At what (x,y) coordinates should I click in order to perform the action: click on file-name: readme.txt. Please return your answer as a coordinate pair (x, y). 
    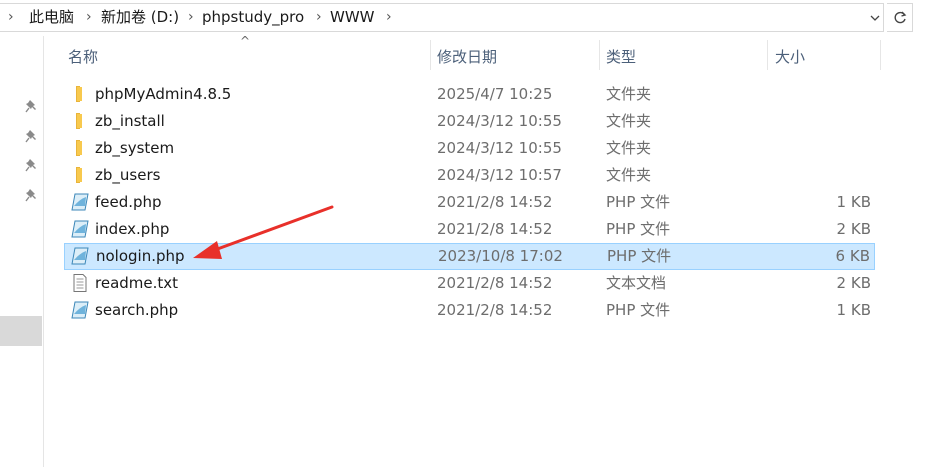
    Looking at the image, I should click on (137, 283).